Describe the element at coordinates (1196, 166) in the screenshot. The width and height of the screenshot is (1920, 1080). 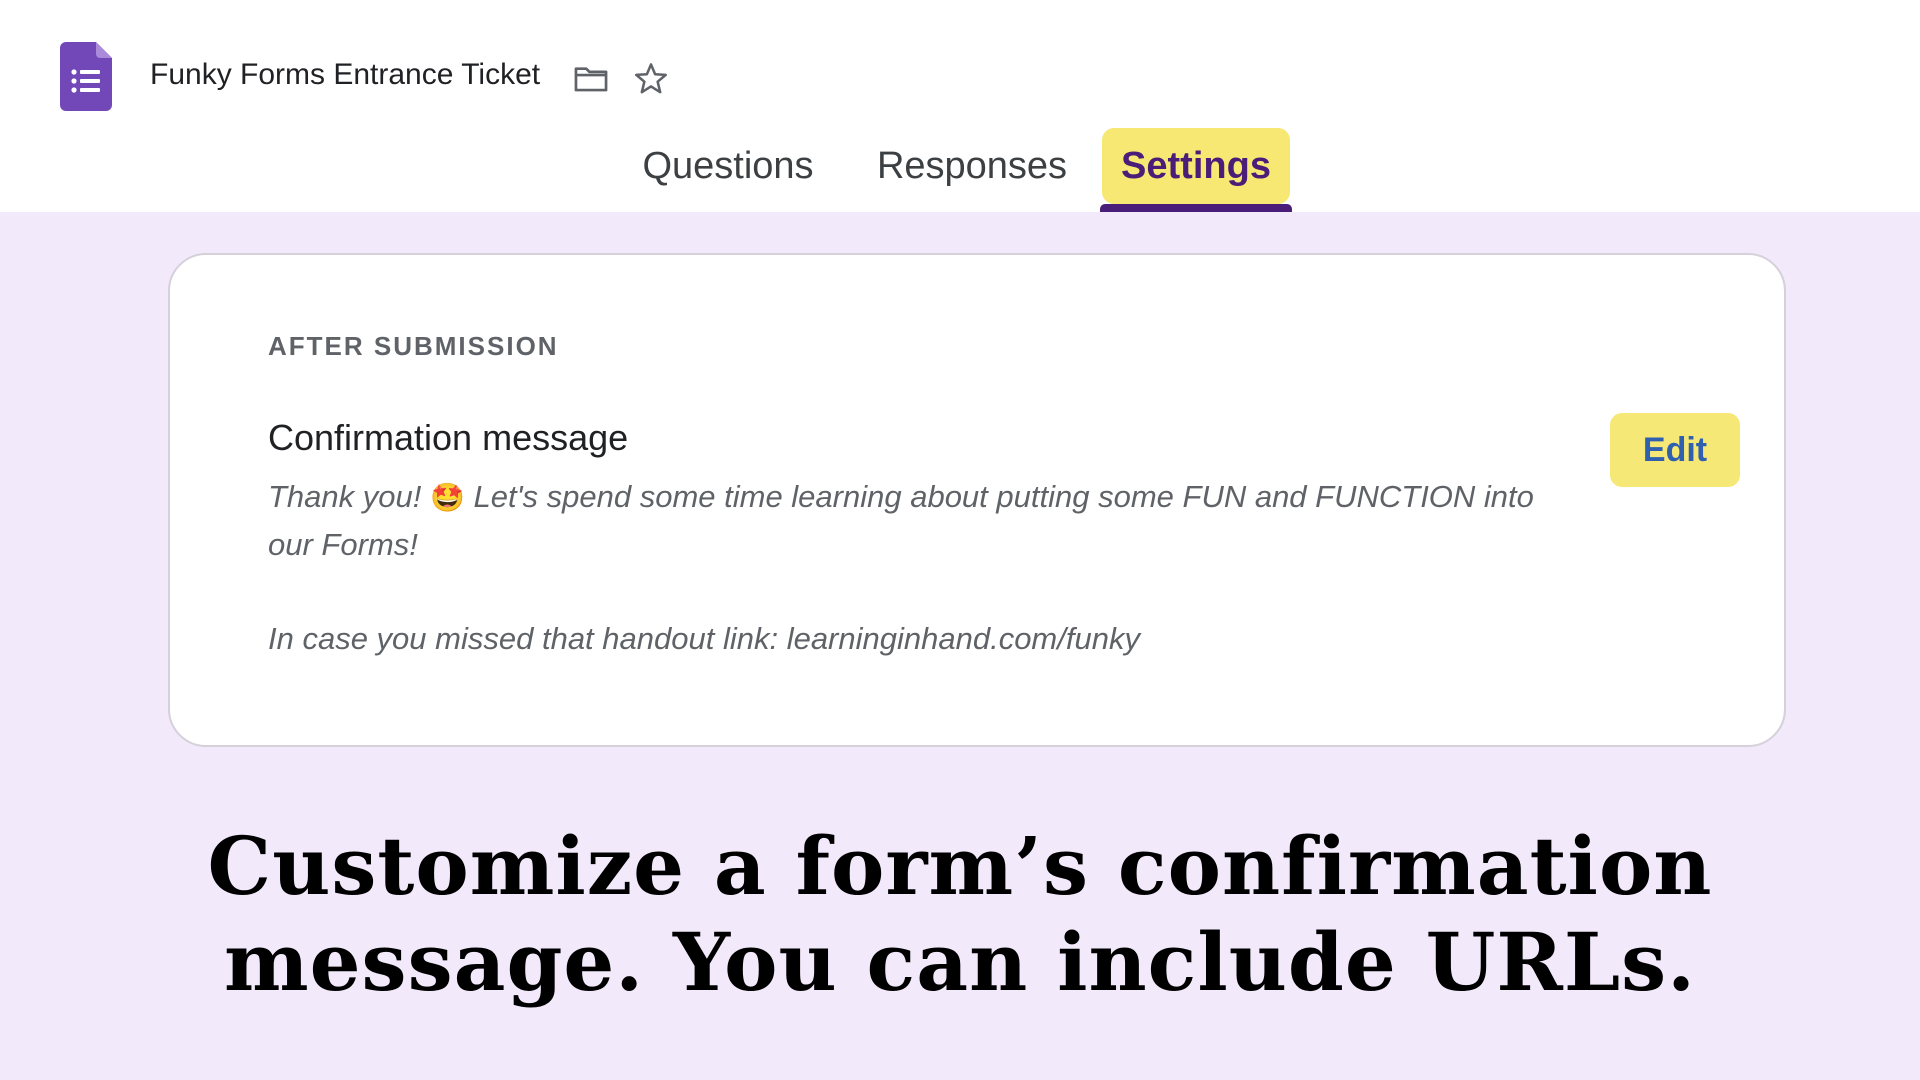
I see `tab-settings: Settings` at that location.